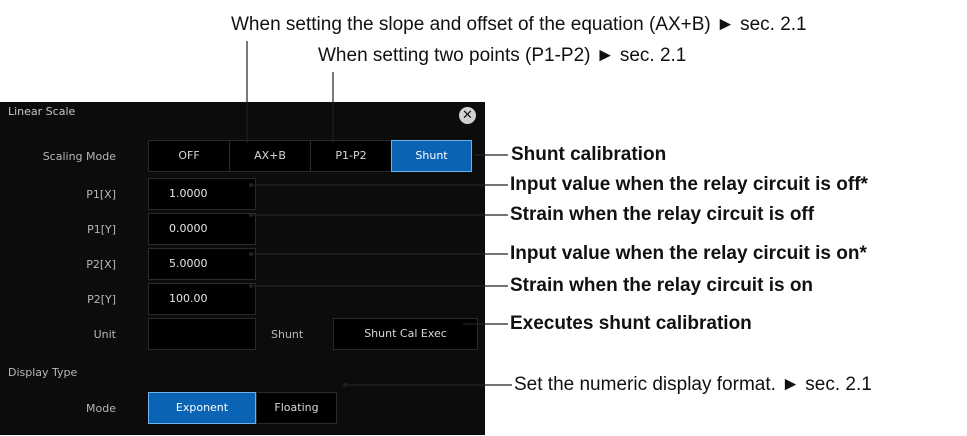 This screenshot has width=967, height=436. What do you see at coordinates (589, 154) in the screenshot?
I see `note-shunt-calibration: Shunt calibration` at bounding box center [589, 154].